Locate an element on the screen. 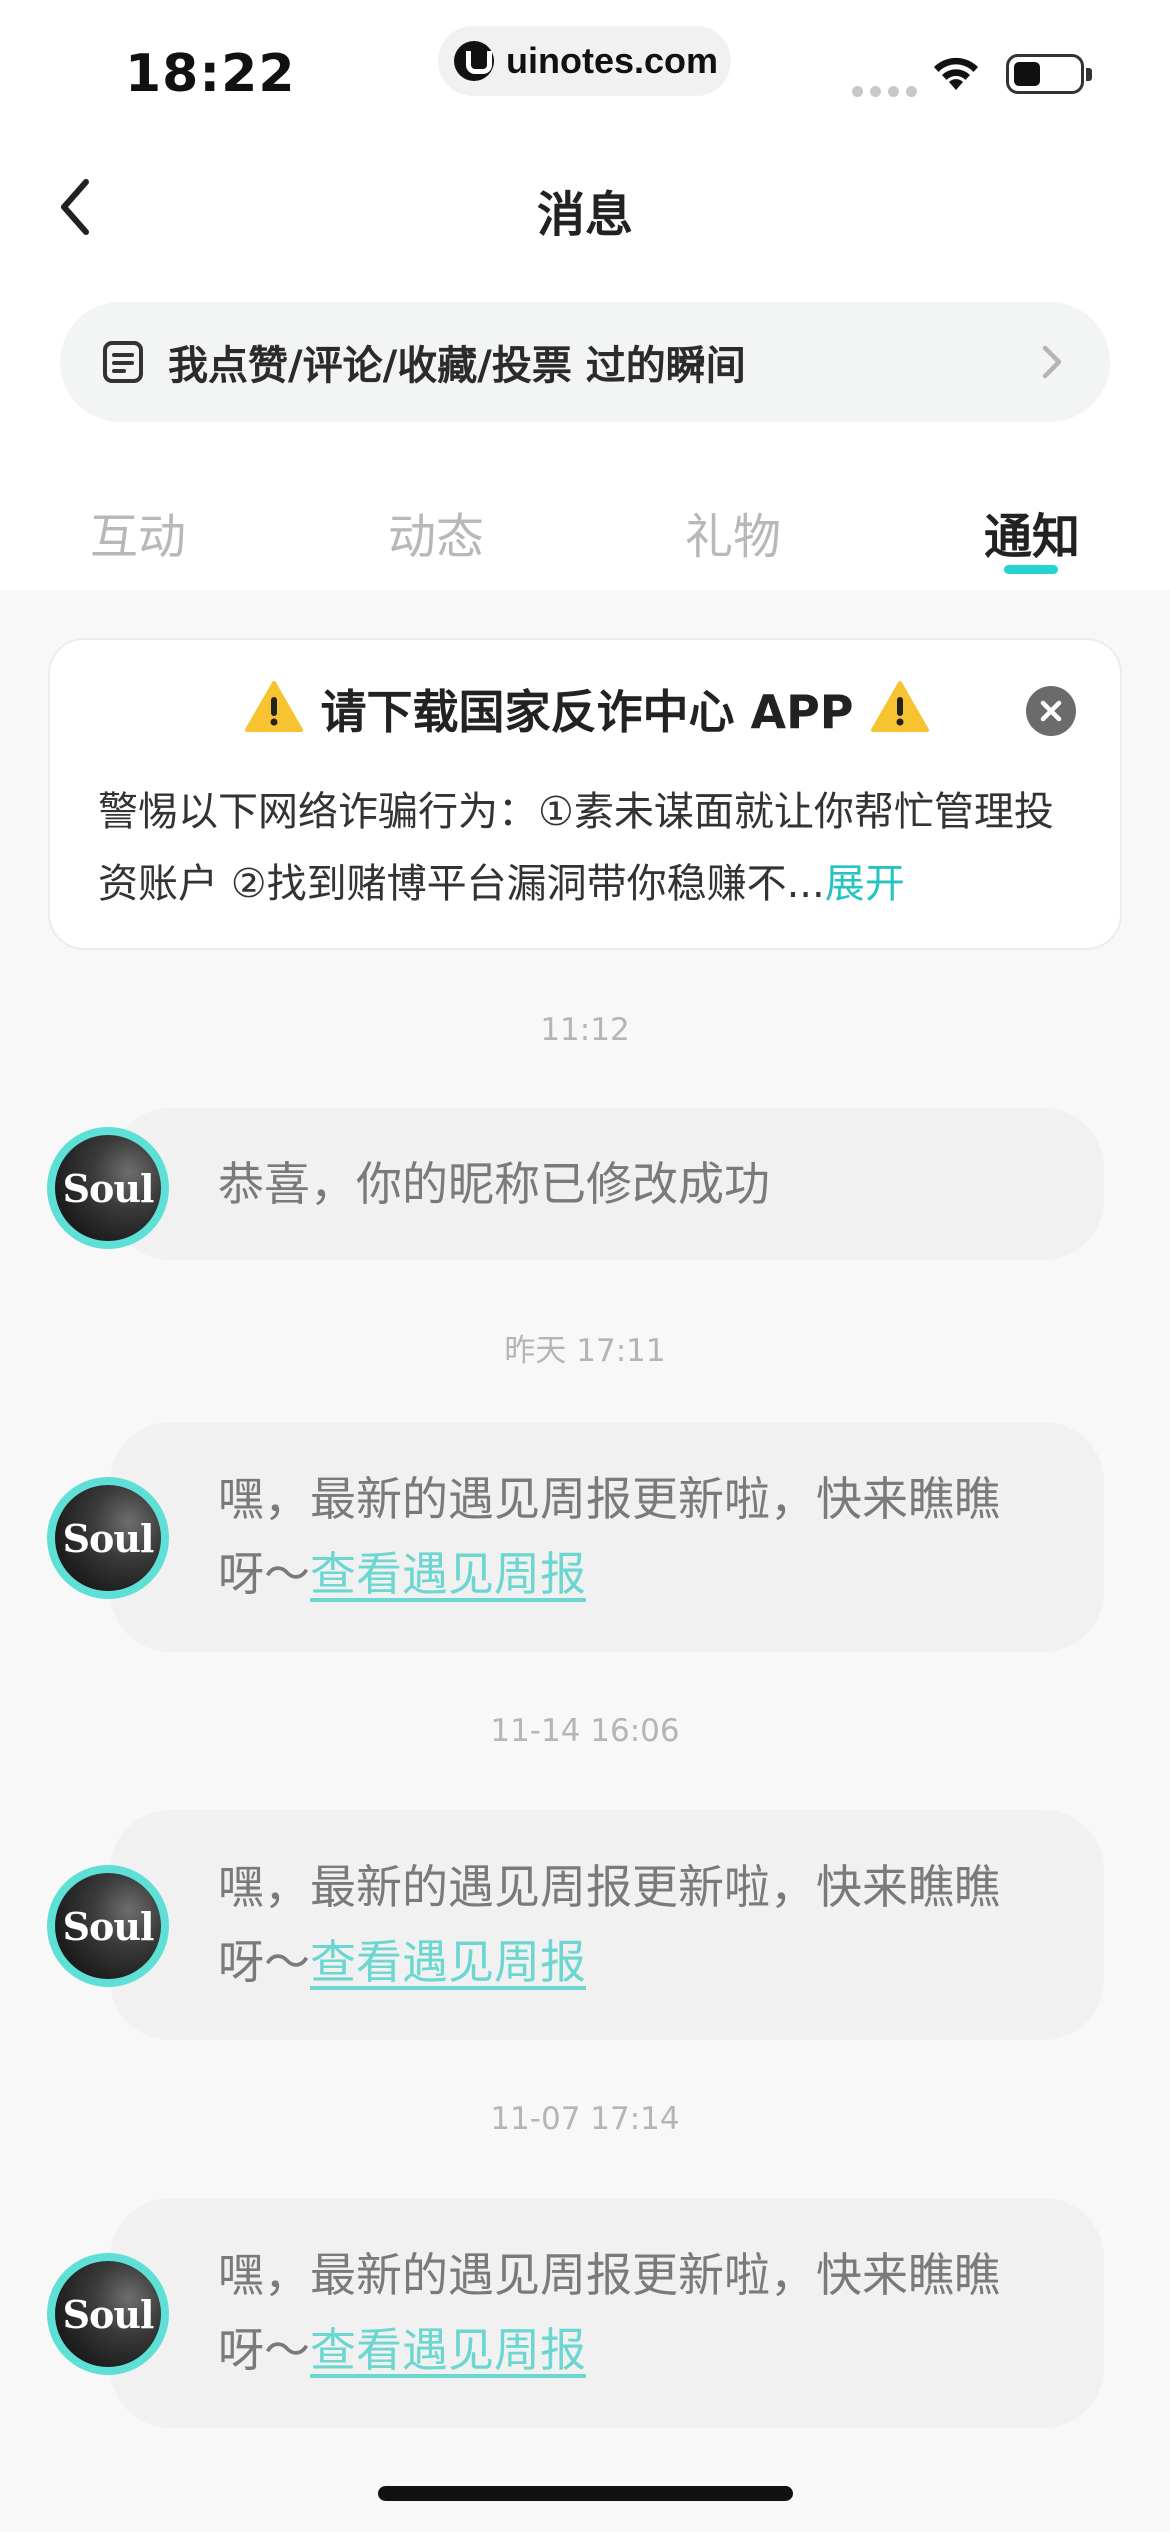 The height and width of the screenshot is (2532, 1170). tab-gifts: 礼物 is located at coordinates (733, 532).